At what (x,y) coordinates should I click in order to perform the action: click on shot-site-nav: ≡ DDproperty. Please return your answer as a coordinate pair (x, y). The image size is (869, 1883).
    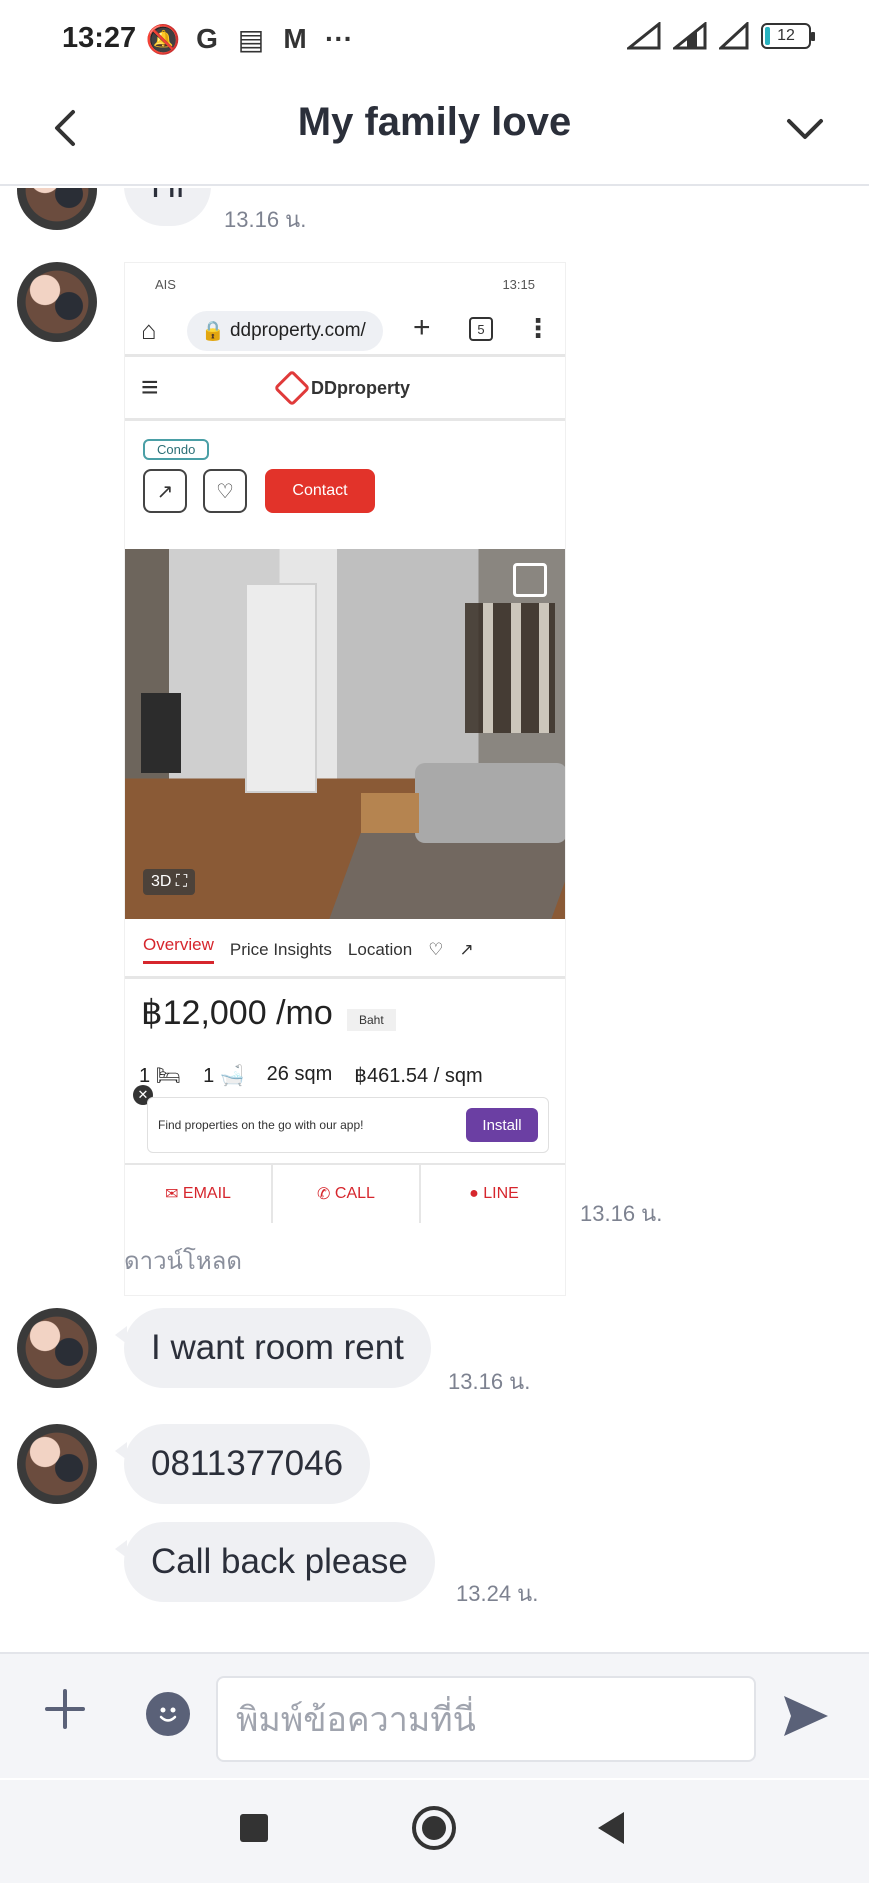
    Looking at the image, I should click on (345, 390).